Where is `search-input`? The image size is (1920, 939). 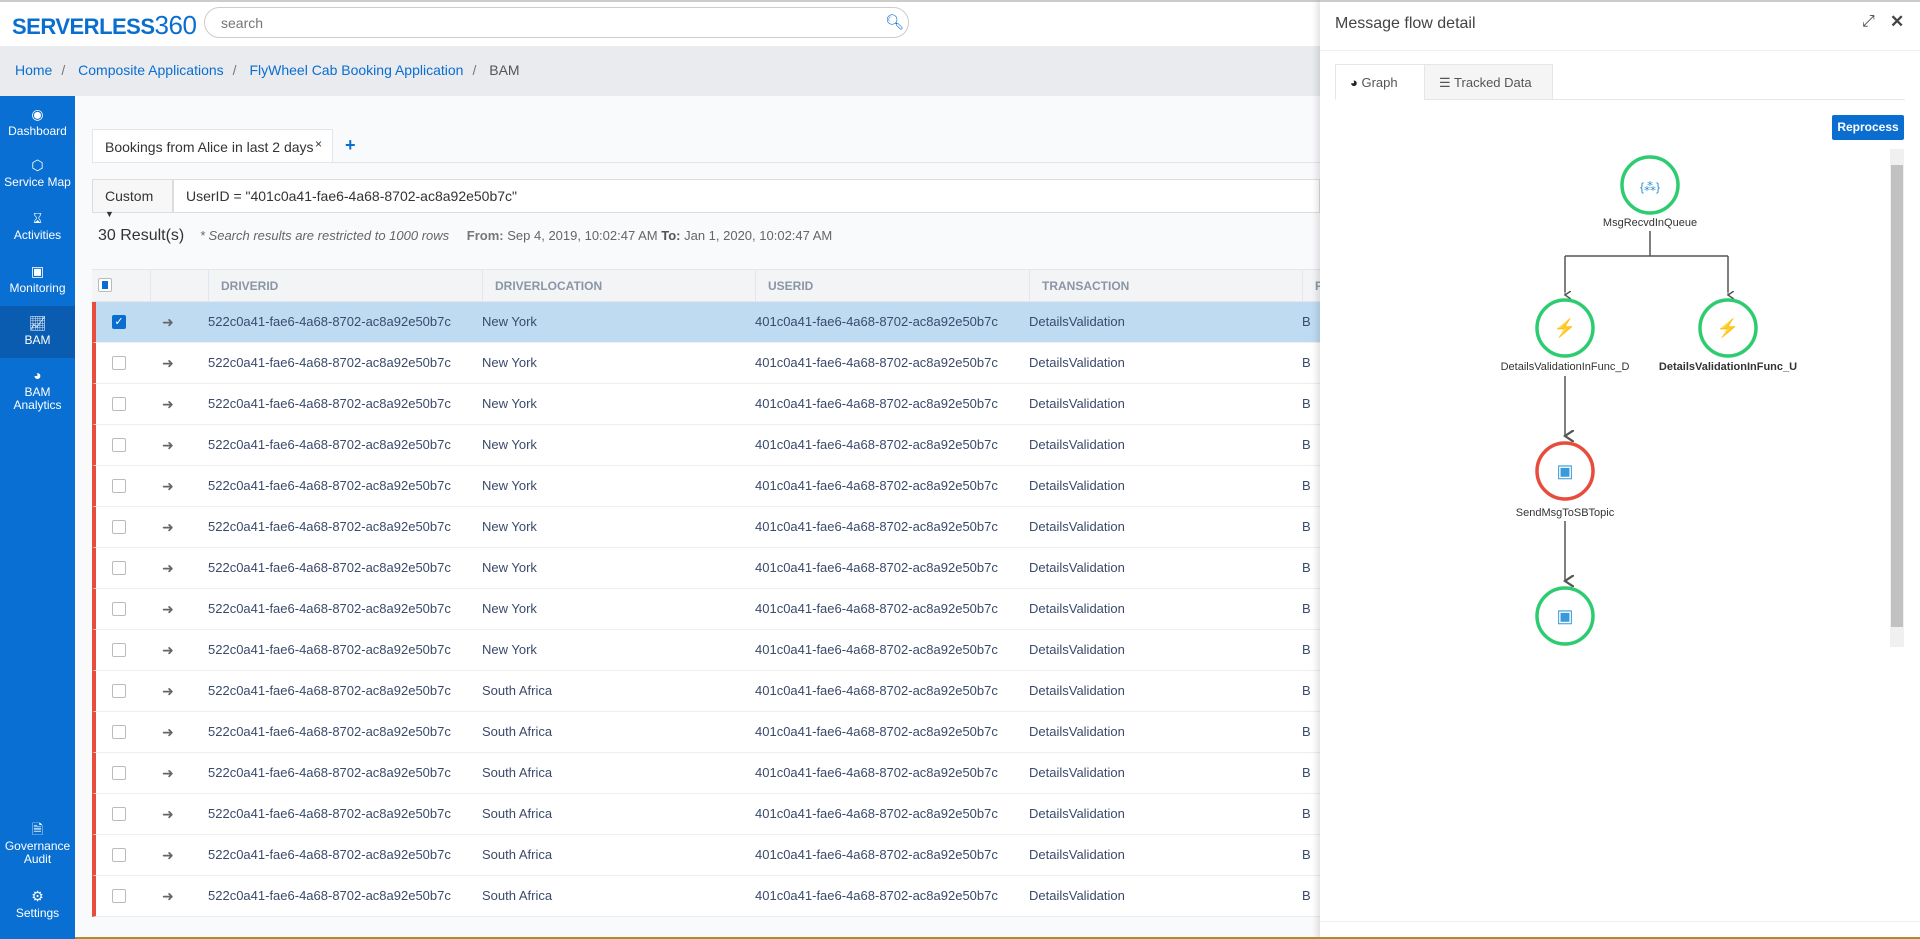 search-input is located at coordinates (556, 22).